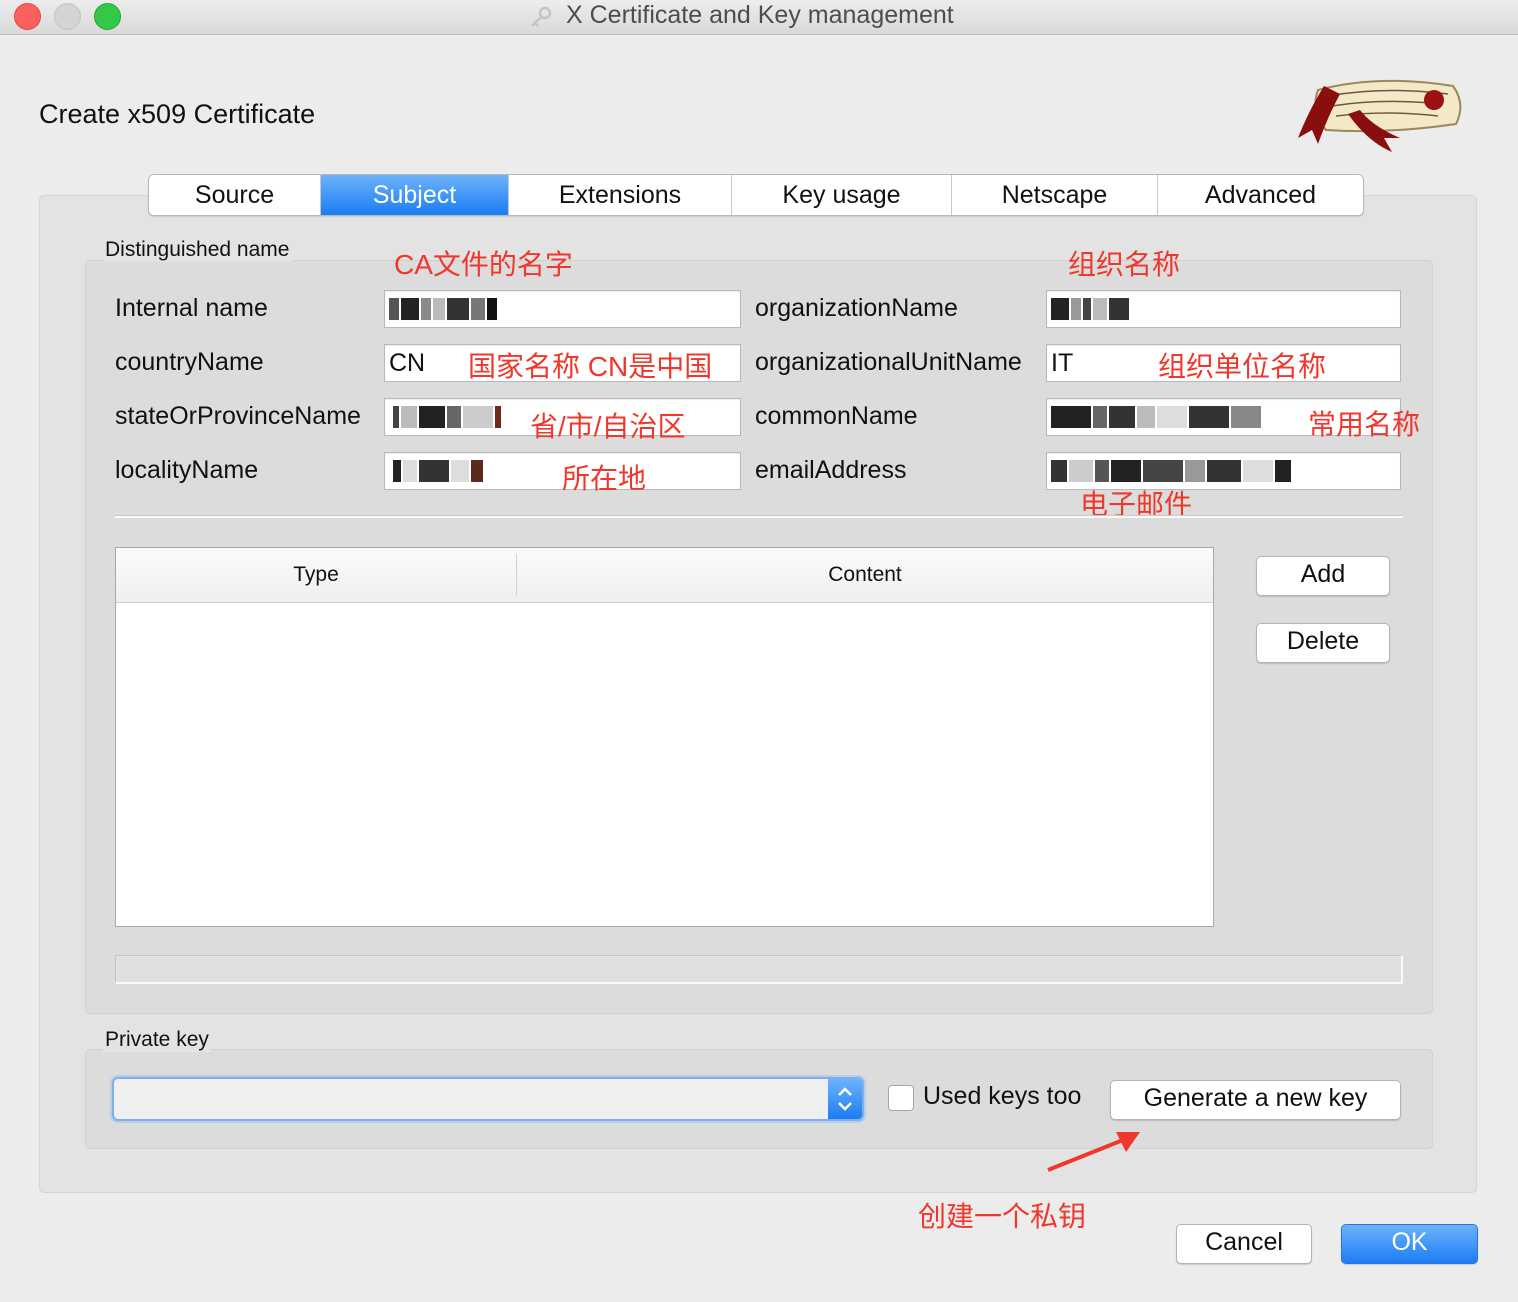 This screenshot has width=1518, height=1302. What do you see at coordinates (1223, 309) in the screenshot?
I see `org-name-field` at bounding box center [1223, 309].